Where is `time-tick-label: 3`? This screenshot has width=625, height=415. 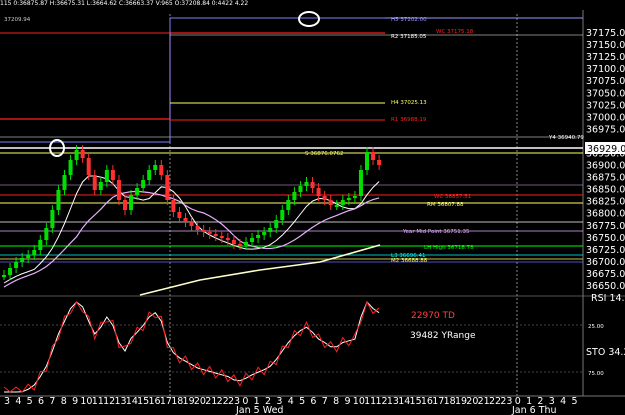 time-tick-label: 3 is located at coordinates (7, 401).